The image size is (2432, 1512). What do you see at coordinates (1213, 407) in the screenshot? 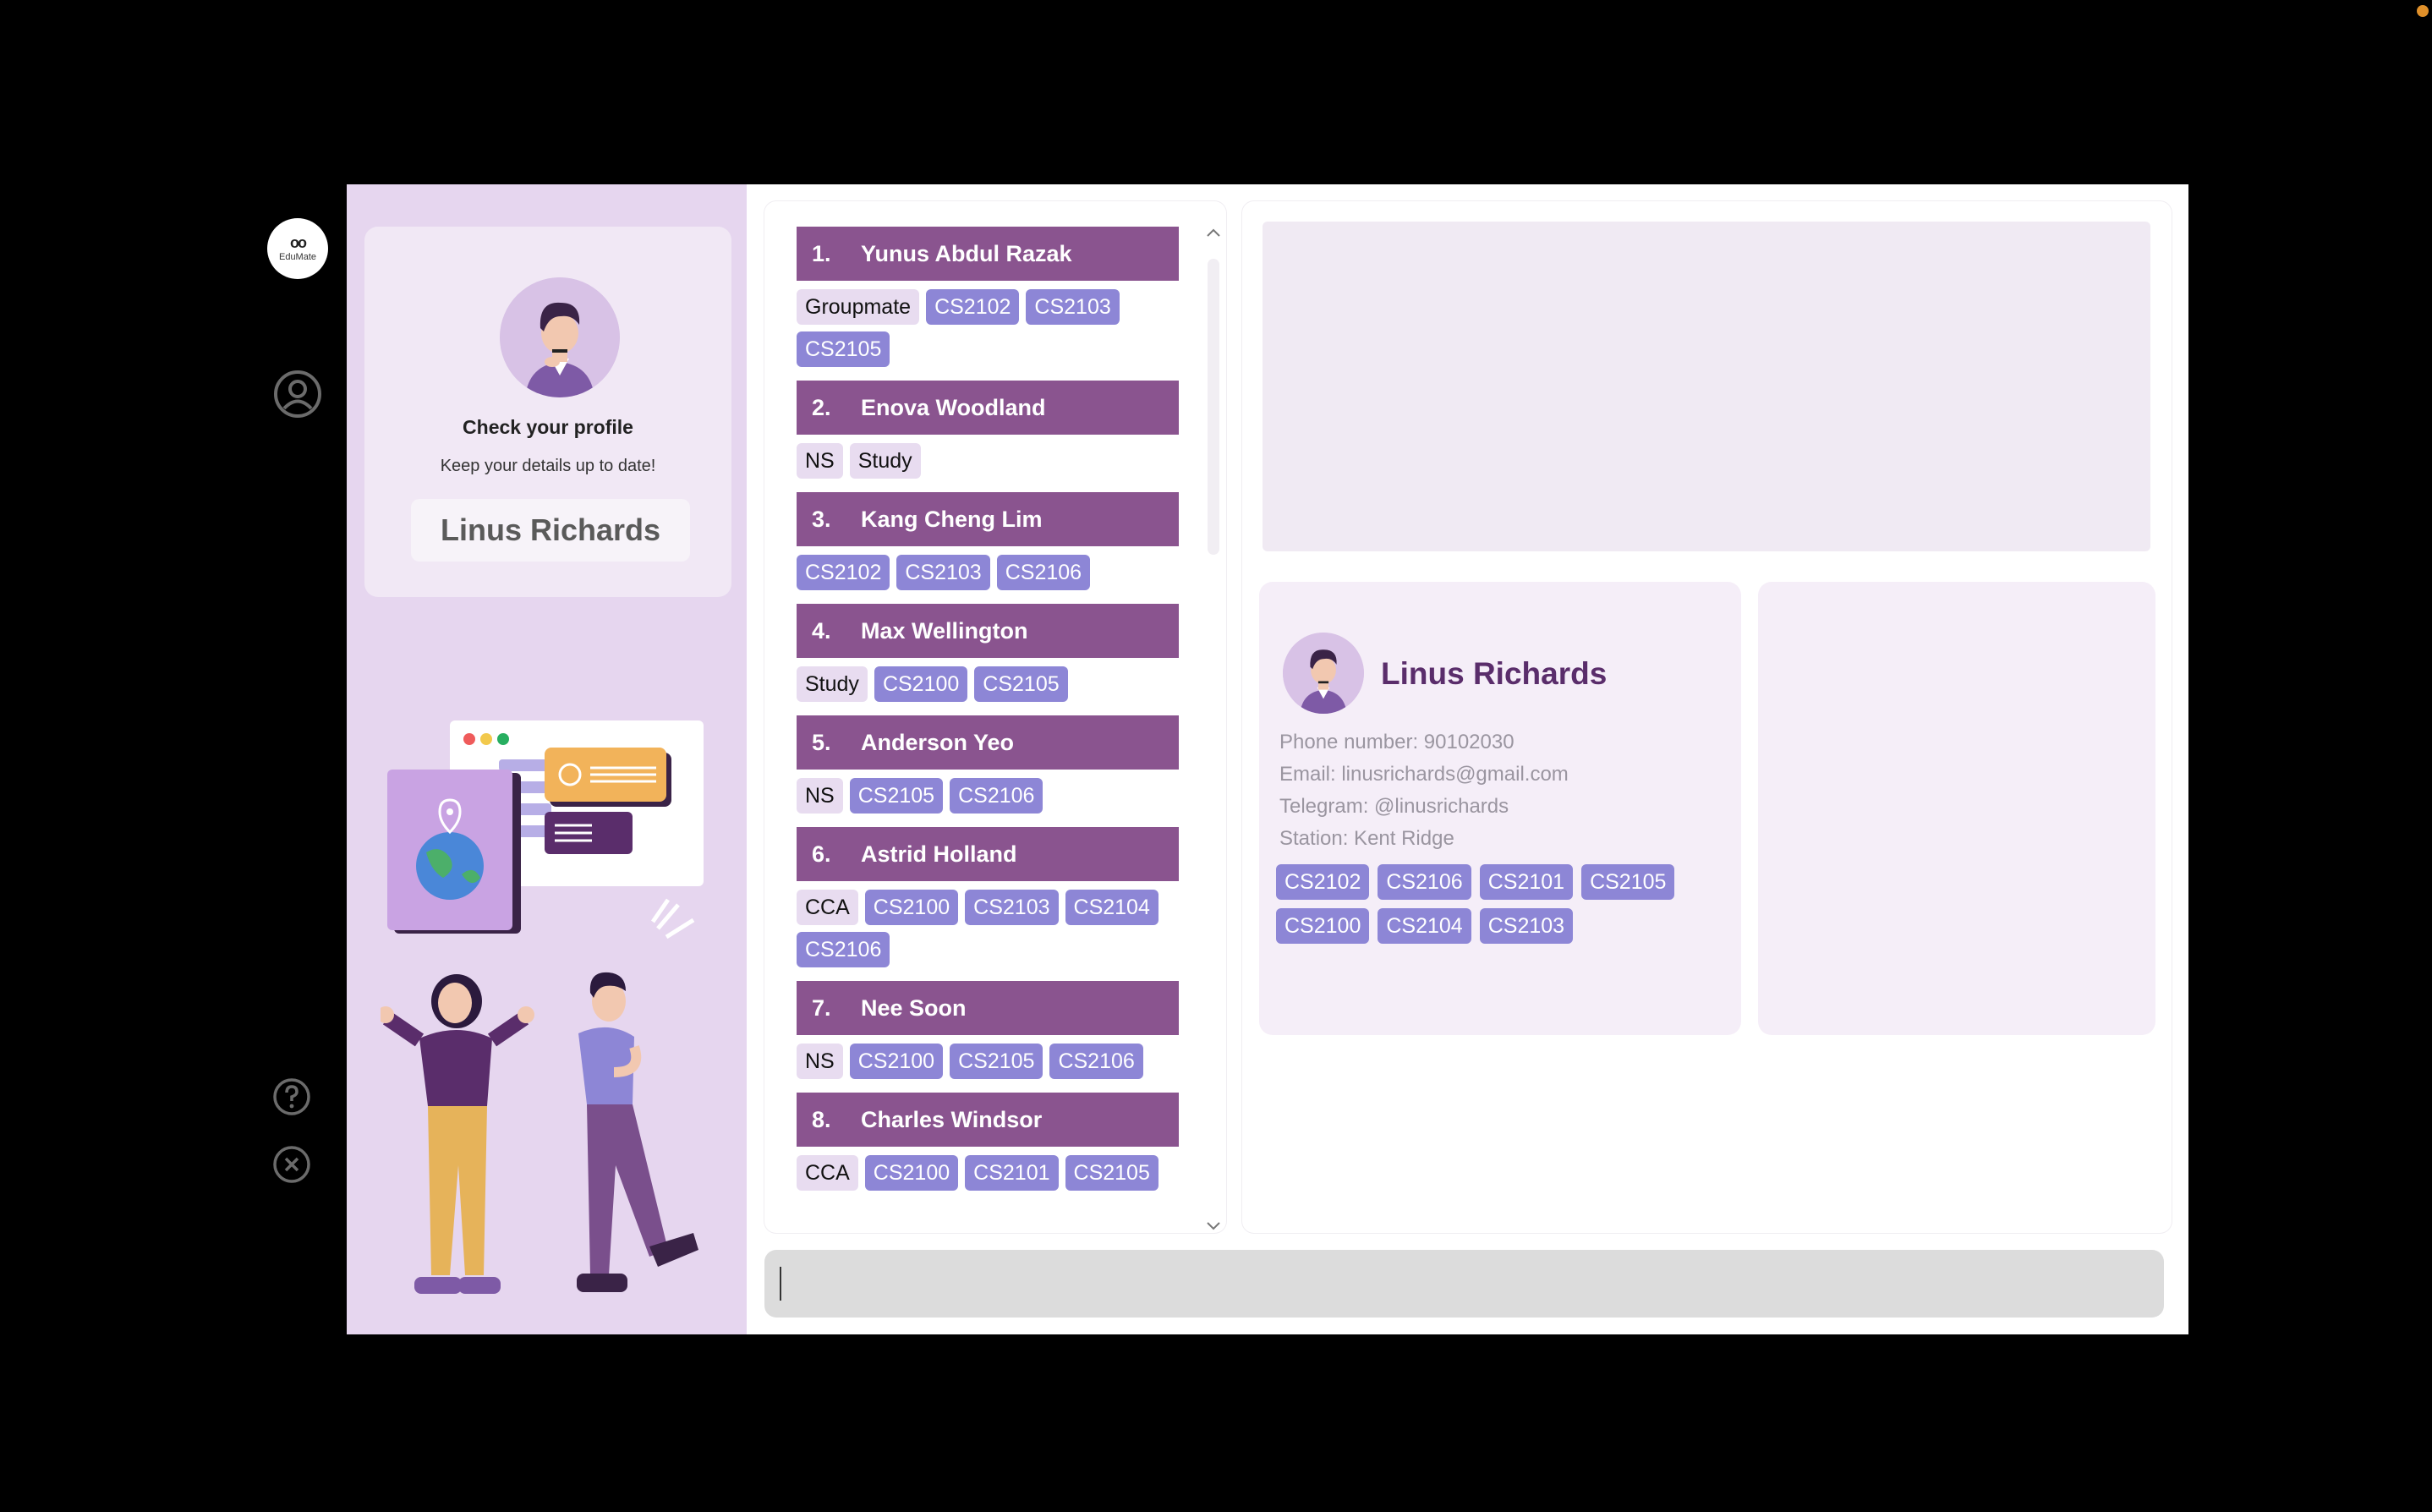
I see `scrollbar-thumb` at bounding box center [1213, 407].